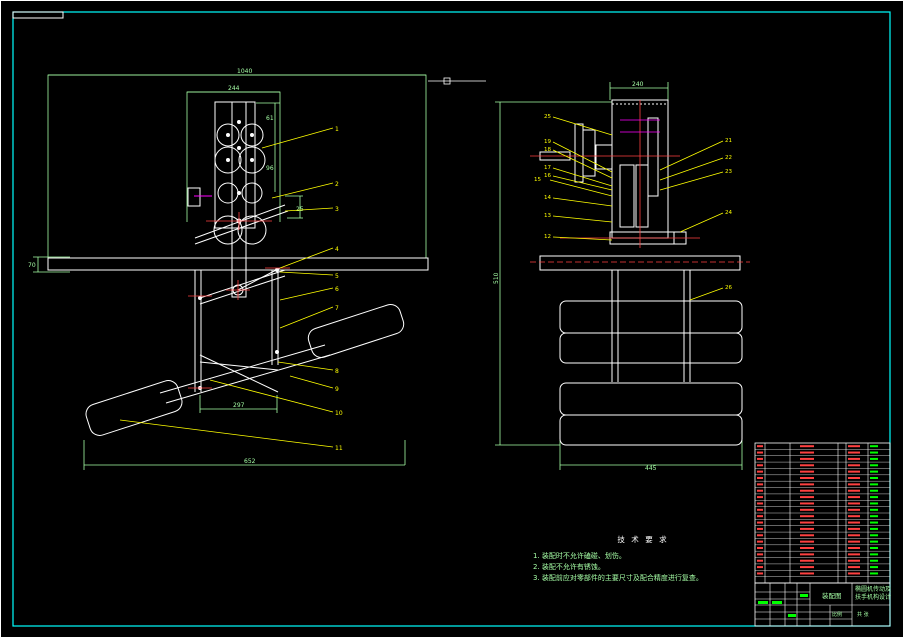  I want to click on dim-bottom-width: 652, so click(250, 461).